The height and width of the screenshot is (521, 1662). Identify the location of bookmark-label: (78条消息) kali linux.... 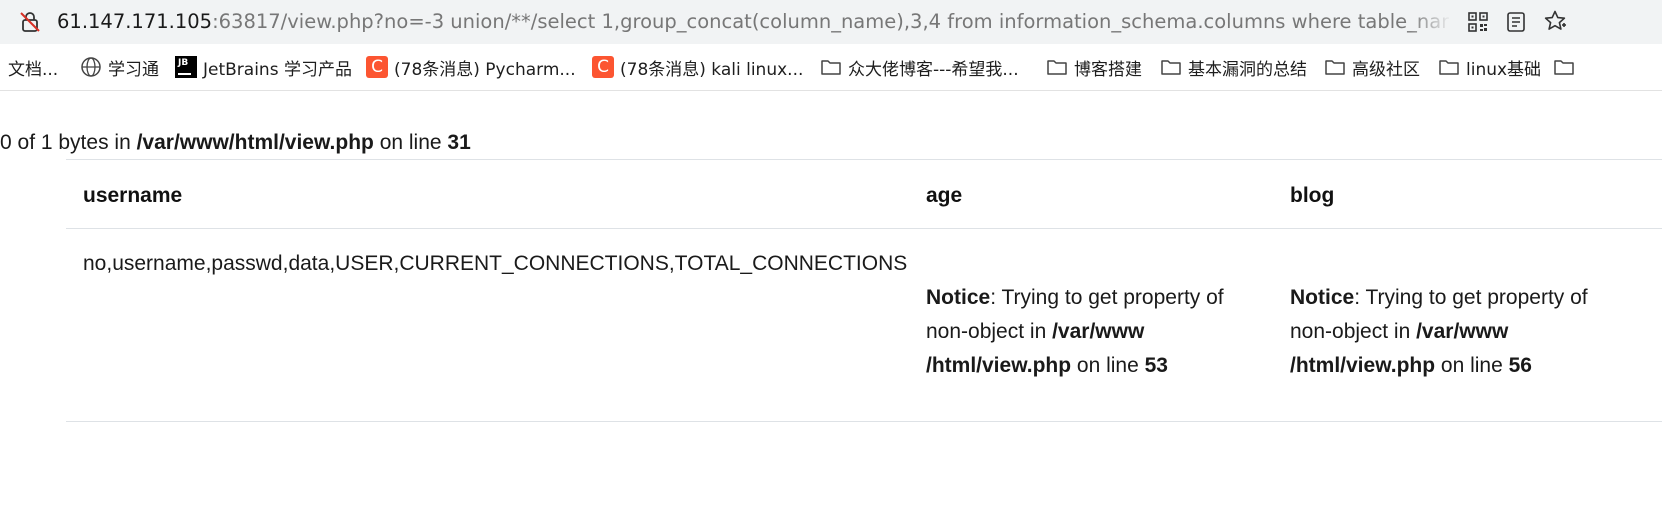
(712, 69).